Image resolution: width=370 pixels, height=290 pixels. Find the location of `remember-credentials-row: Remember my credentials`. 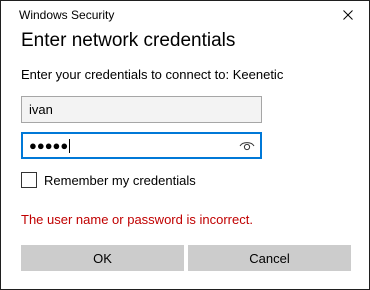

remember-credentials-row: Remember my credentials is located at coordinates (108, 180).